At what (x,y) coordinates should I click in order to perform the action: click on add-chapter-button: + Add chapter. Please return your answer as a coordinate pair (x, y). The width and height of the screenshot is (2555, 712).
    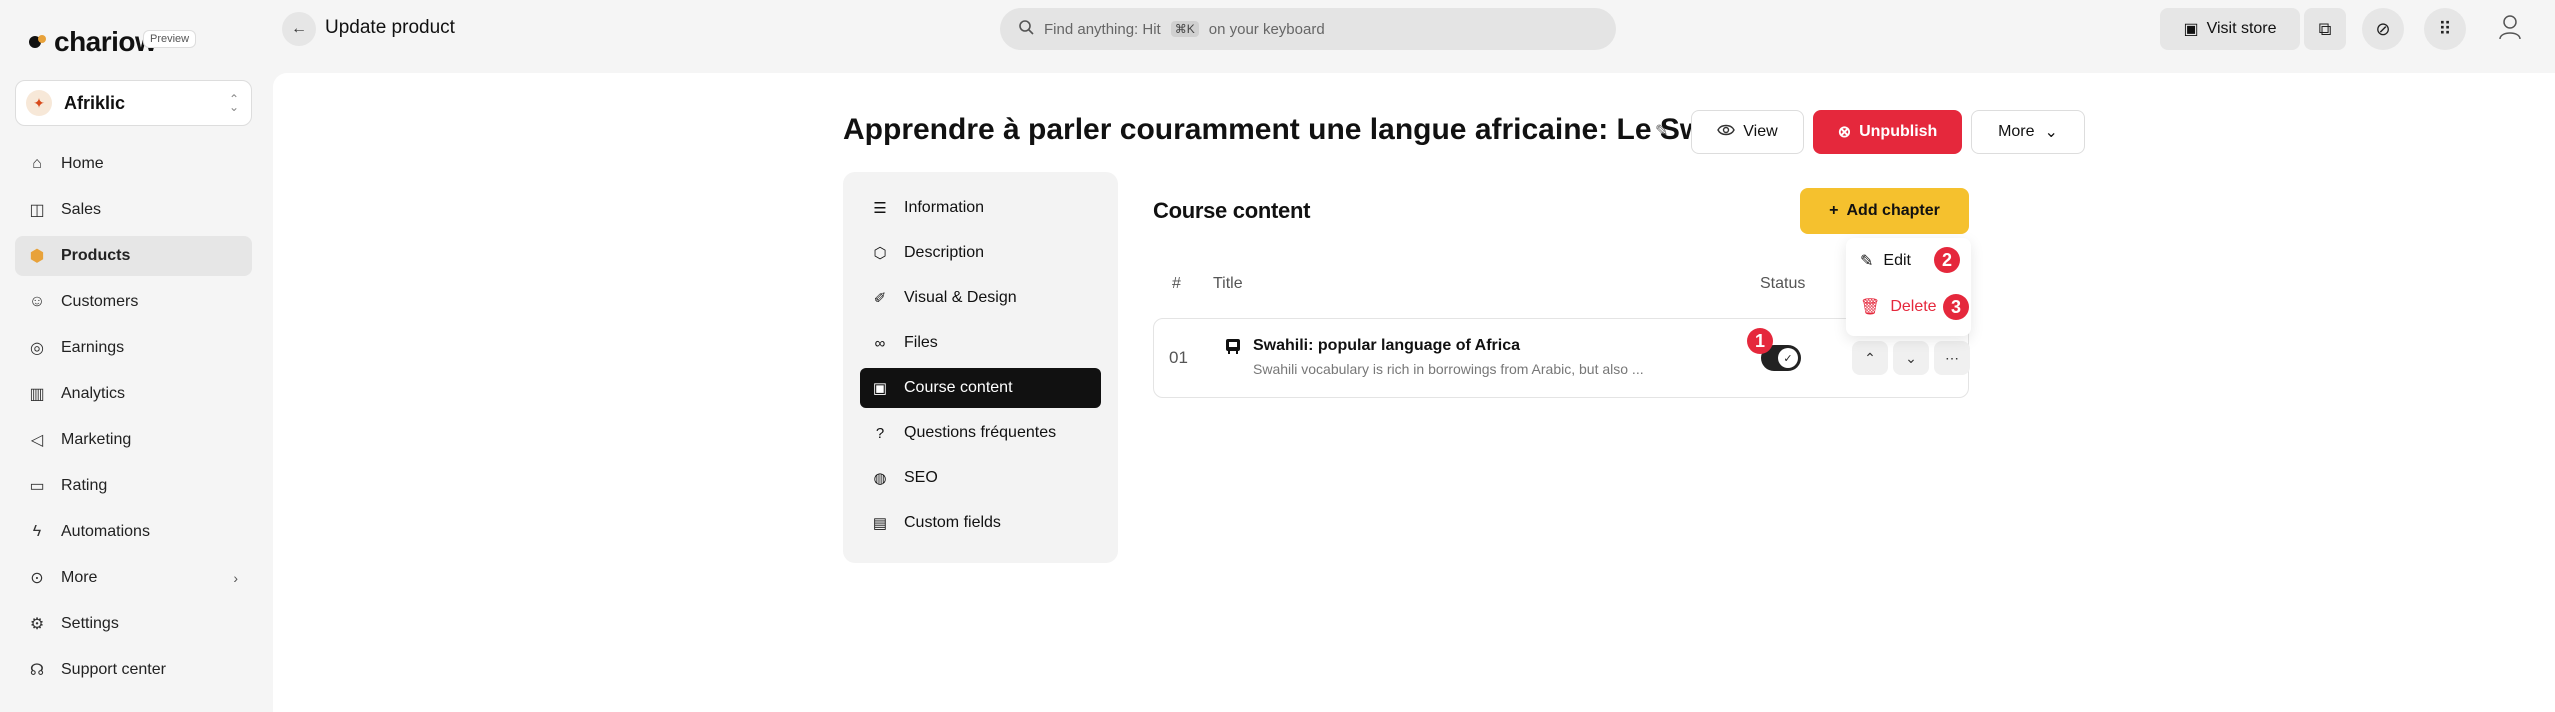
    Looking at the image, I should click on (1884, 211).